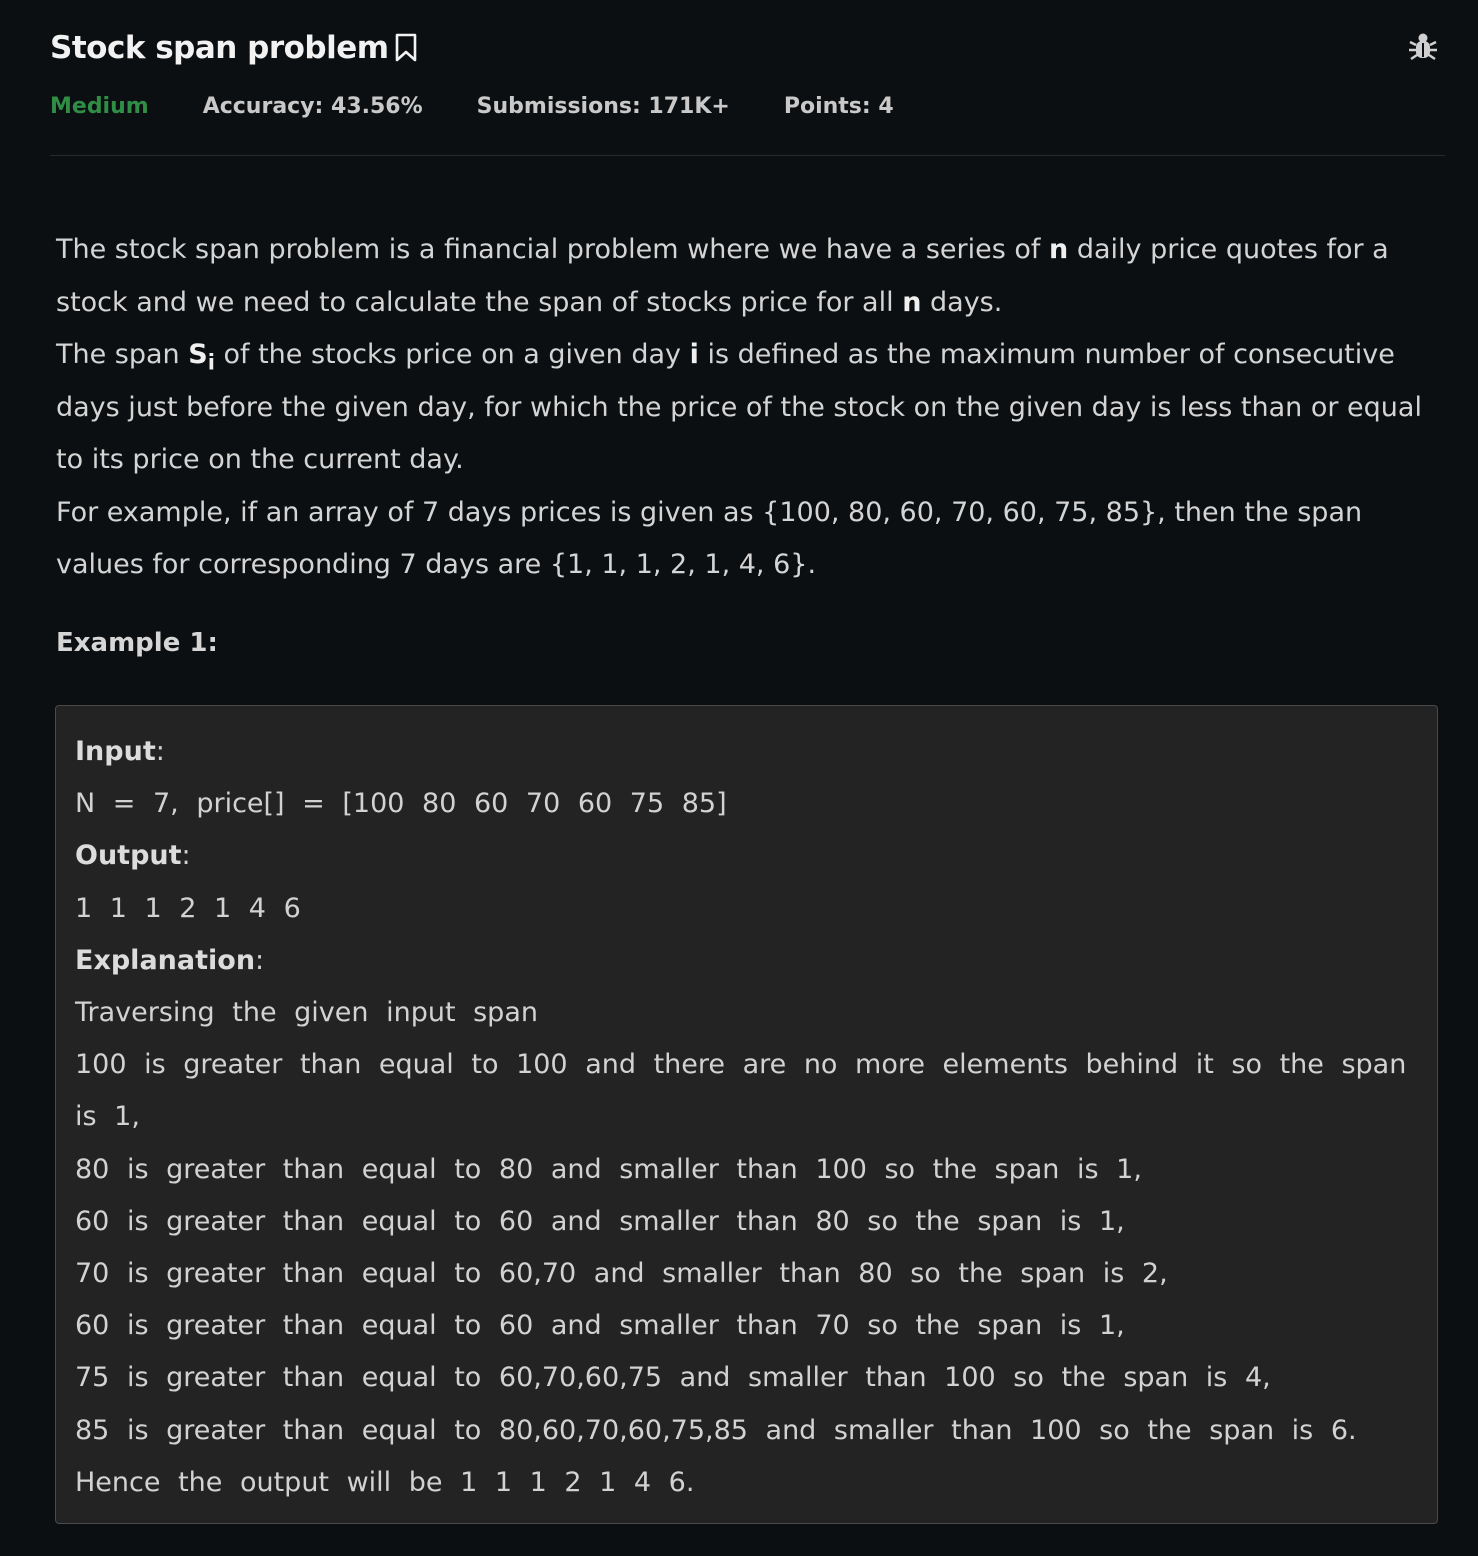 The width and height of the screenshot is (1478, 1556). What do you see at coordinates (385, 1482) in the screenshot?
I see `explanation-line: Hence the output will be 1 1 1 2 1 4 6.` at bounding box center [385, 1482].